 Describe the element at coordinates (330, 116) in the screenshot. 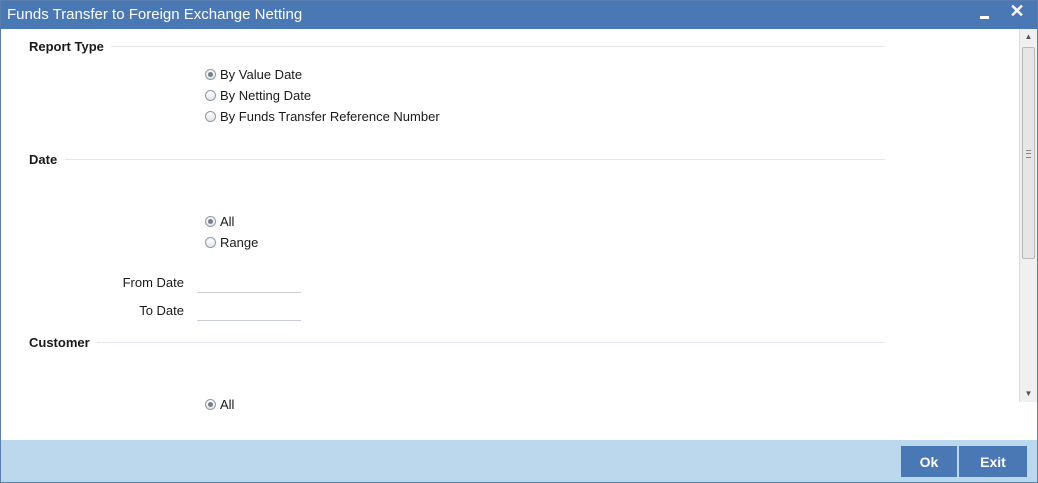

I see `radio-label: By Funds Transfer Reference Number` at that location.